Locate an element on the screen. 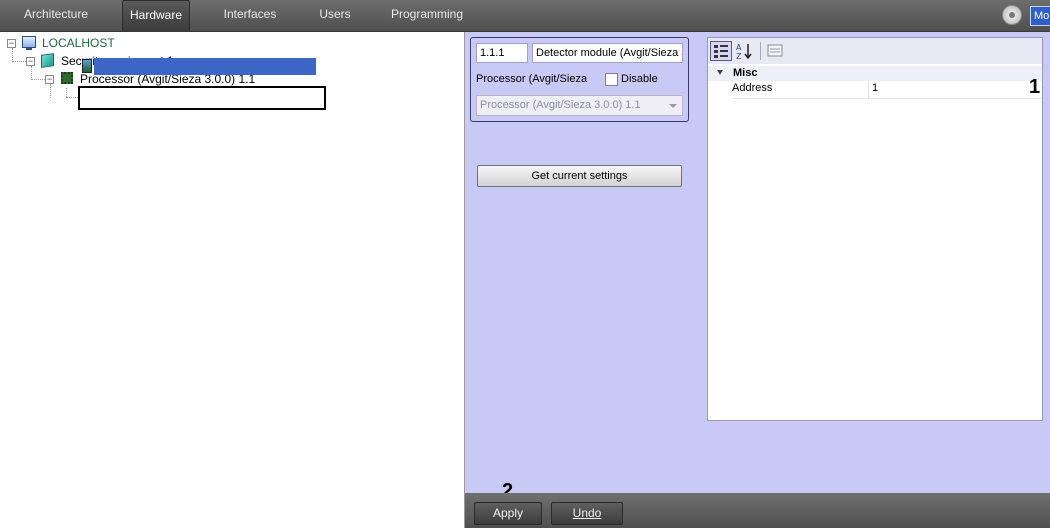 The width and height of the screenshot is (1050, 528). mode-button: Mo is located at coordinates (1040, 16).